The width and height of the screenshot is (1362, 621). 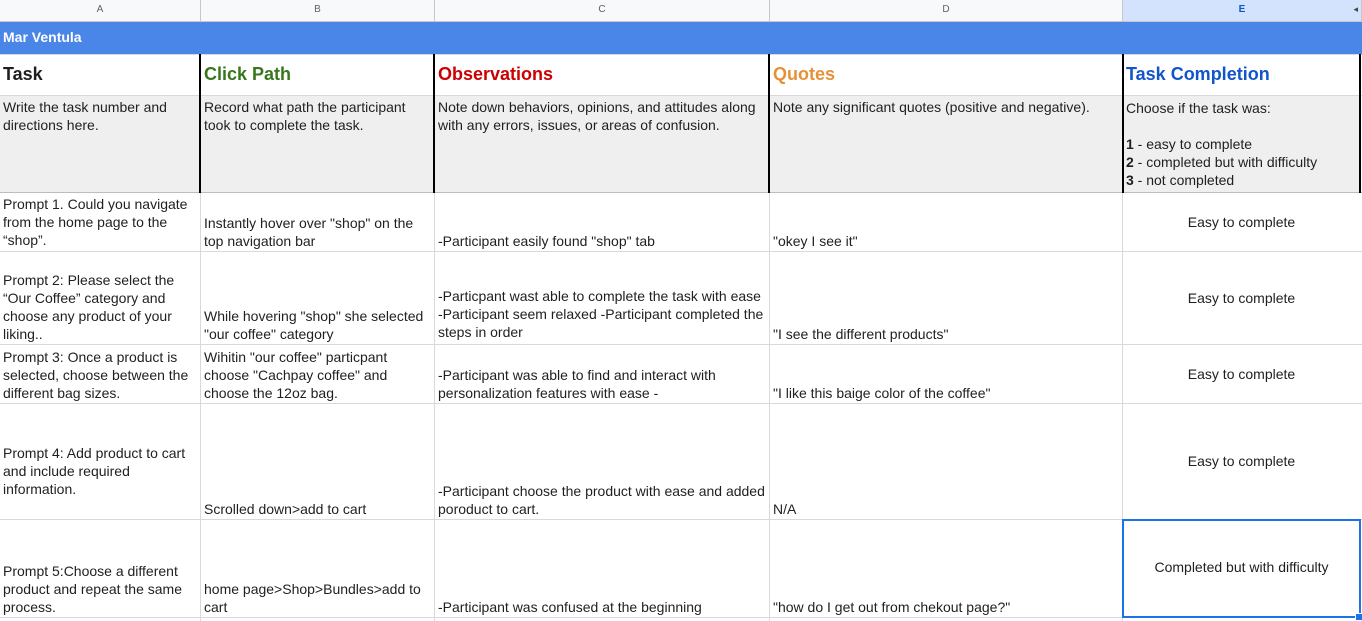 What do you see at coordinates (1198, 108) in the screenshot?
I see `completion-scale-intro: Choose if the task was:` at bounding box center [1198, 108].